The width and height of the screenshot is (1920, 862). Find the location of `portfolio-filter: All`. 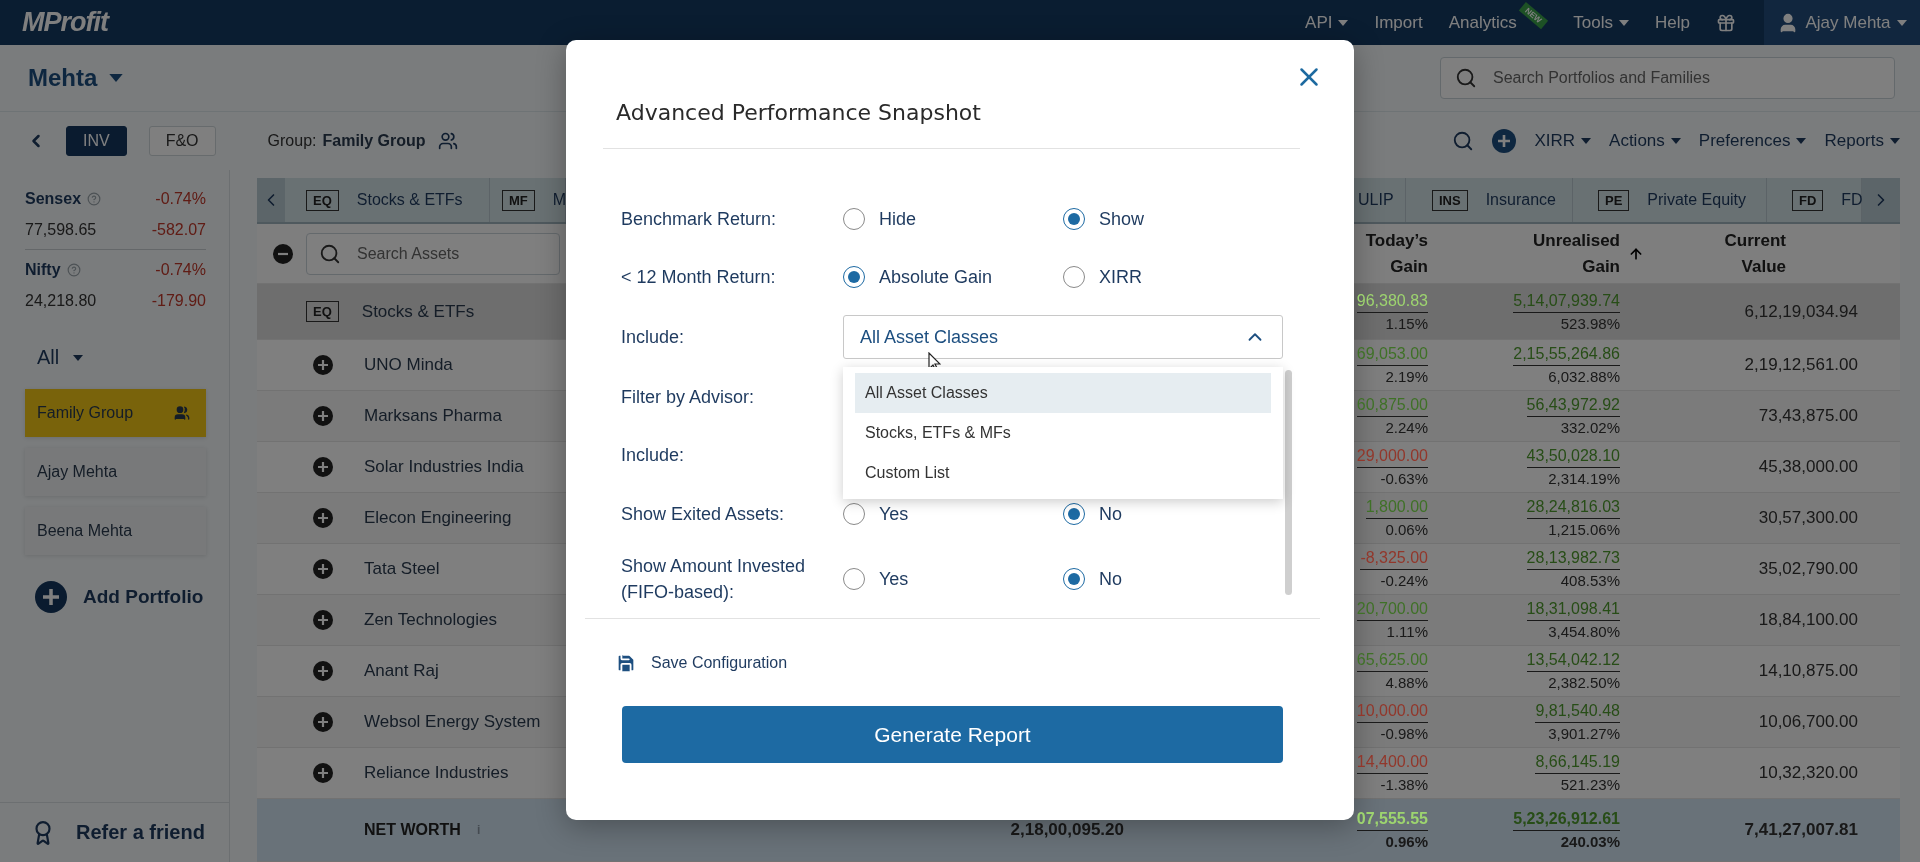

portfolio-filter: All is located at coordinates (60, 357).